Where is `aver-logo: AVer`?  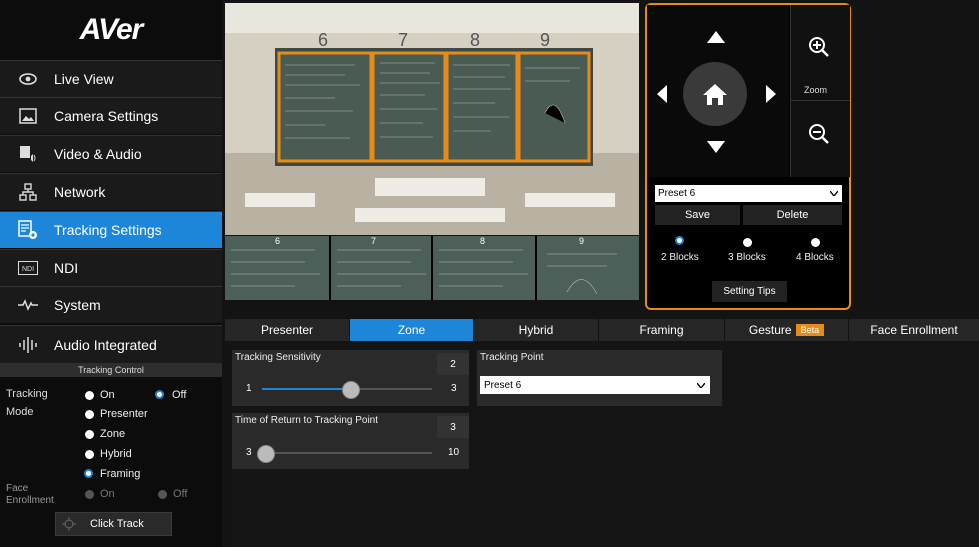 aver-logo: AVer is located at coordinates (111, 29).